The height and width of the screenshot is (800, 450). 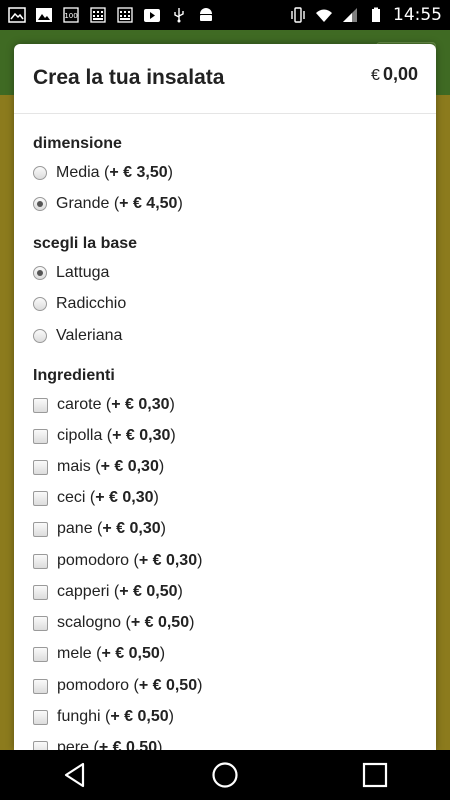 What do you see at coordinates (417, 15) in the screenshot?
I see `clock: 14:55` at bounding box center [417, 15].